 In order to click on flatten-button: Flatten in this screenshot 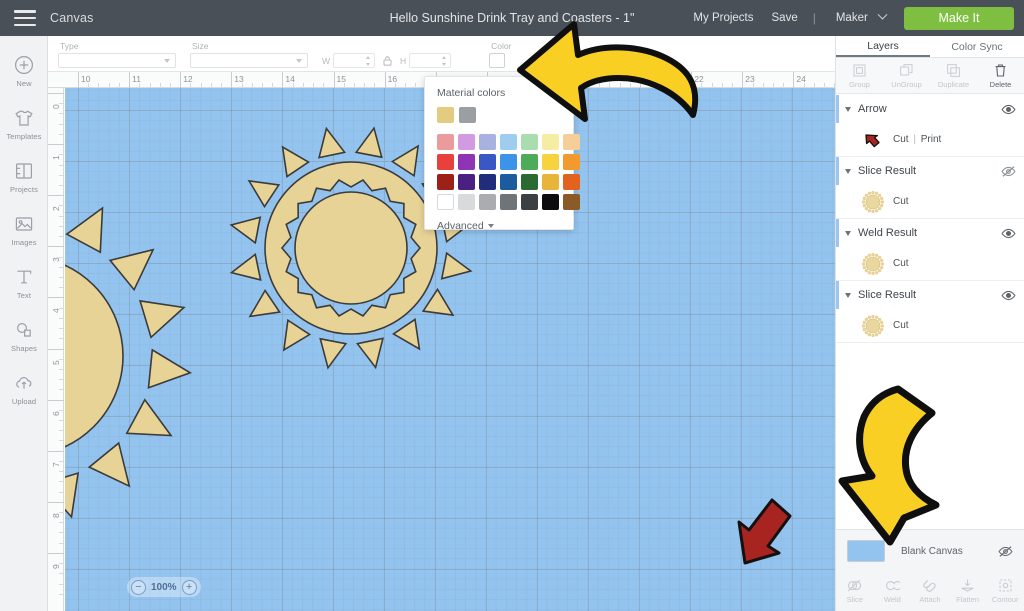, I will do `click(968, 591)`.